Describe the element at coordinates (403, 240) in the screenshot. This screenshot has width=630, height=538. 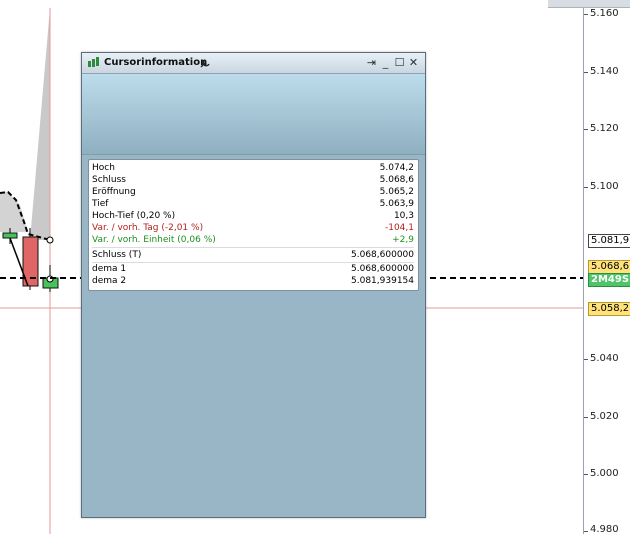
I see `row-value: +2,9` at that location.